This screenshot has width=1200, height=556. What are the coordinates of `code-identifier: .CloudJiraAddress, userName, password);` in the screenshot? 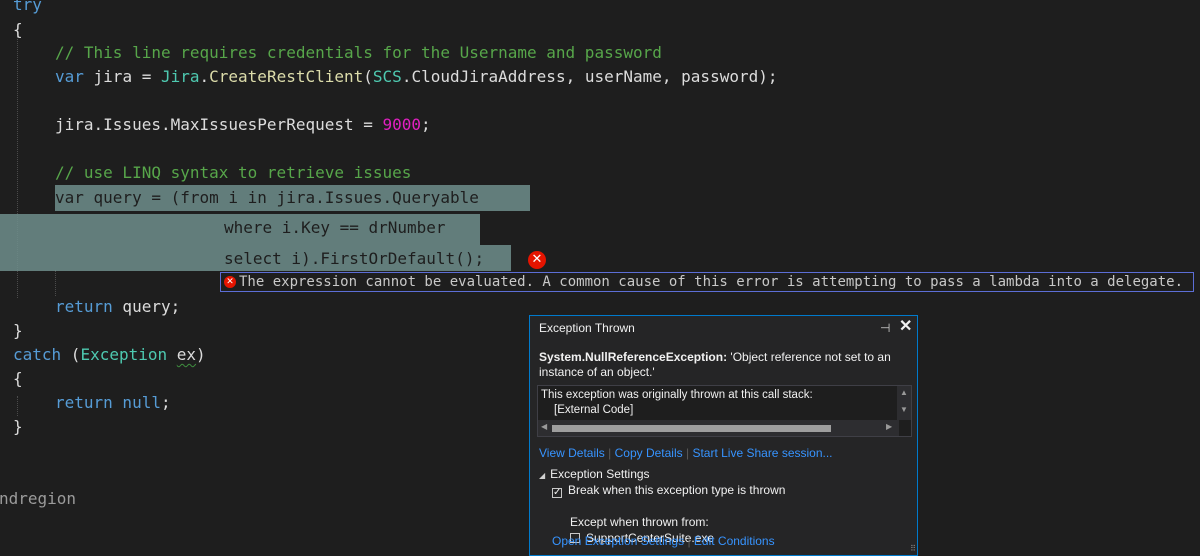 It's located at (589, 76).